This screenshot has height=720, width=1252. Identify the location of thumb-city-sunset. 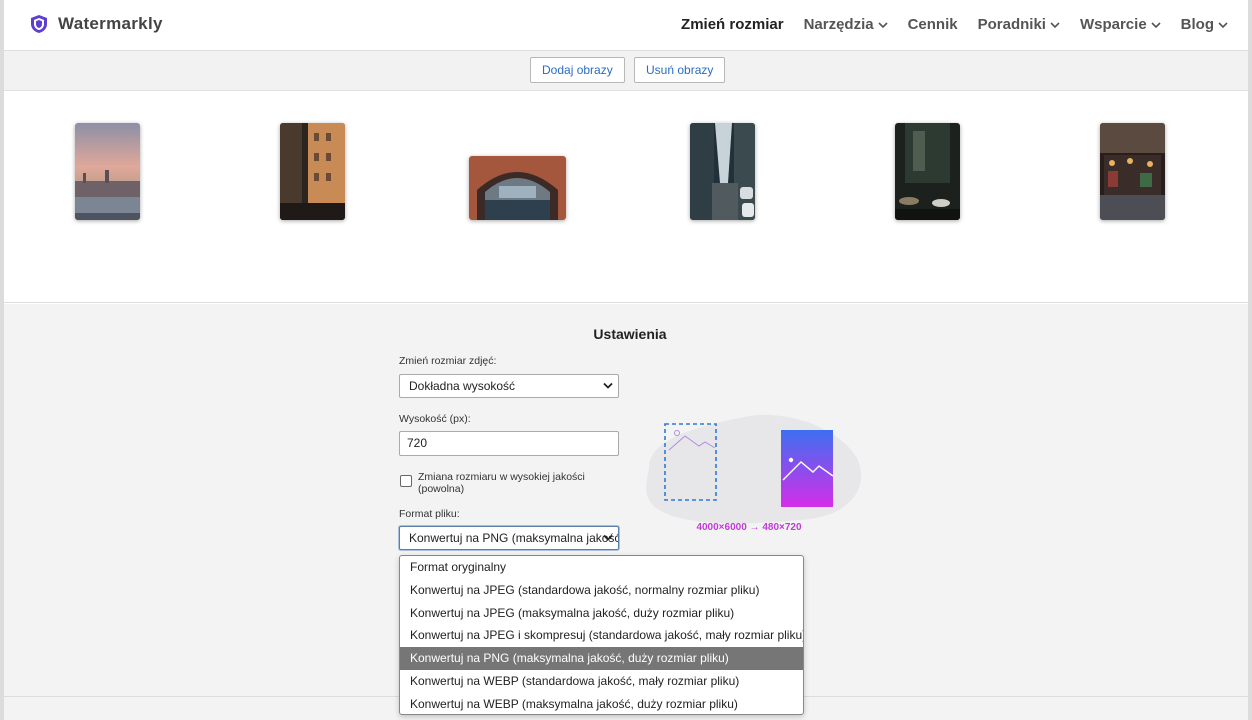
(107, 171).